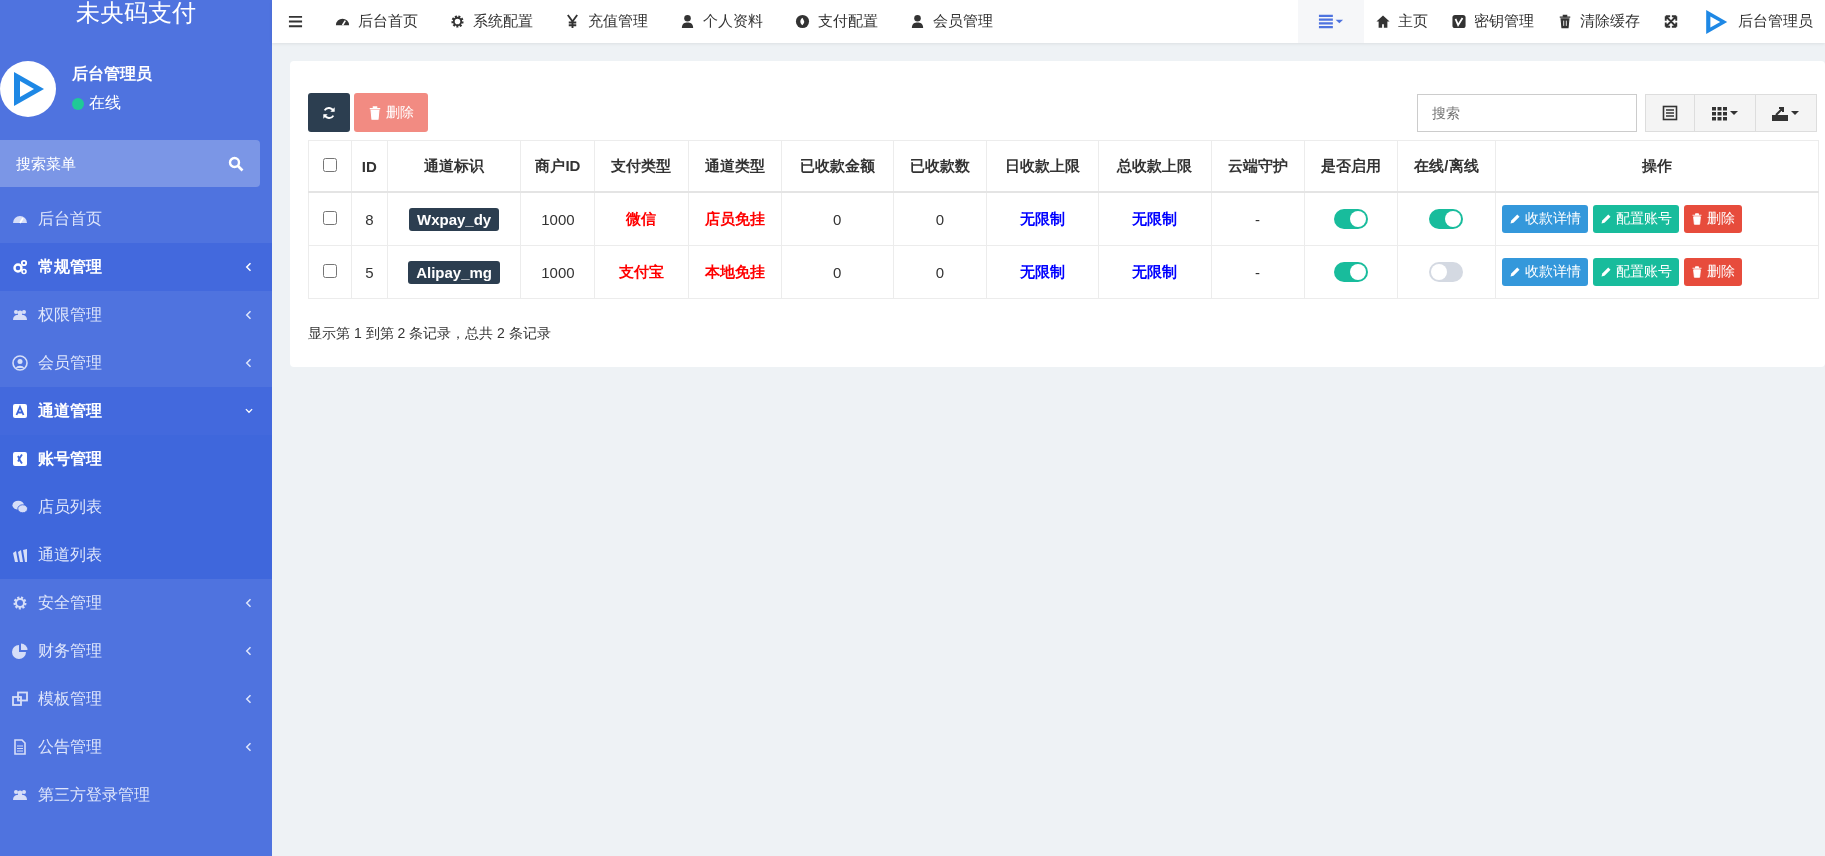 This screenshot has height=856, width=1825. What do you see at coordinates (20, 315) in the screenshot?
I see `users-icon` at bounding box center [20, 315].